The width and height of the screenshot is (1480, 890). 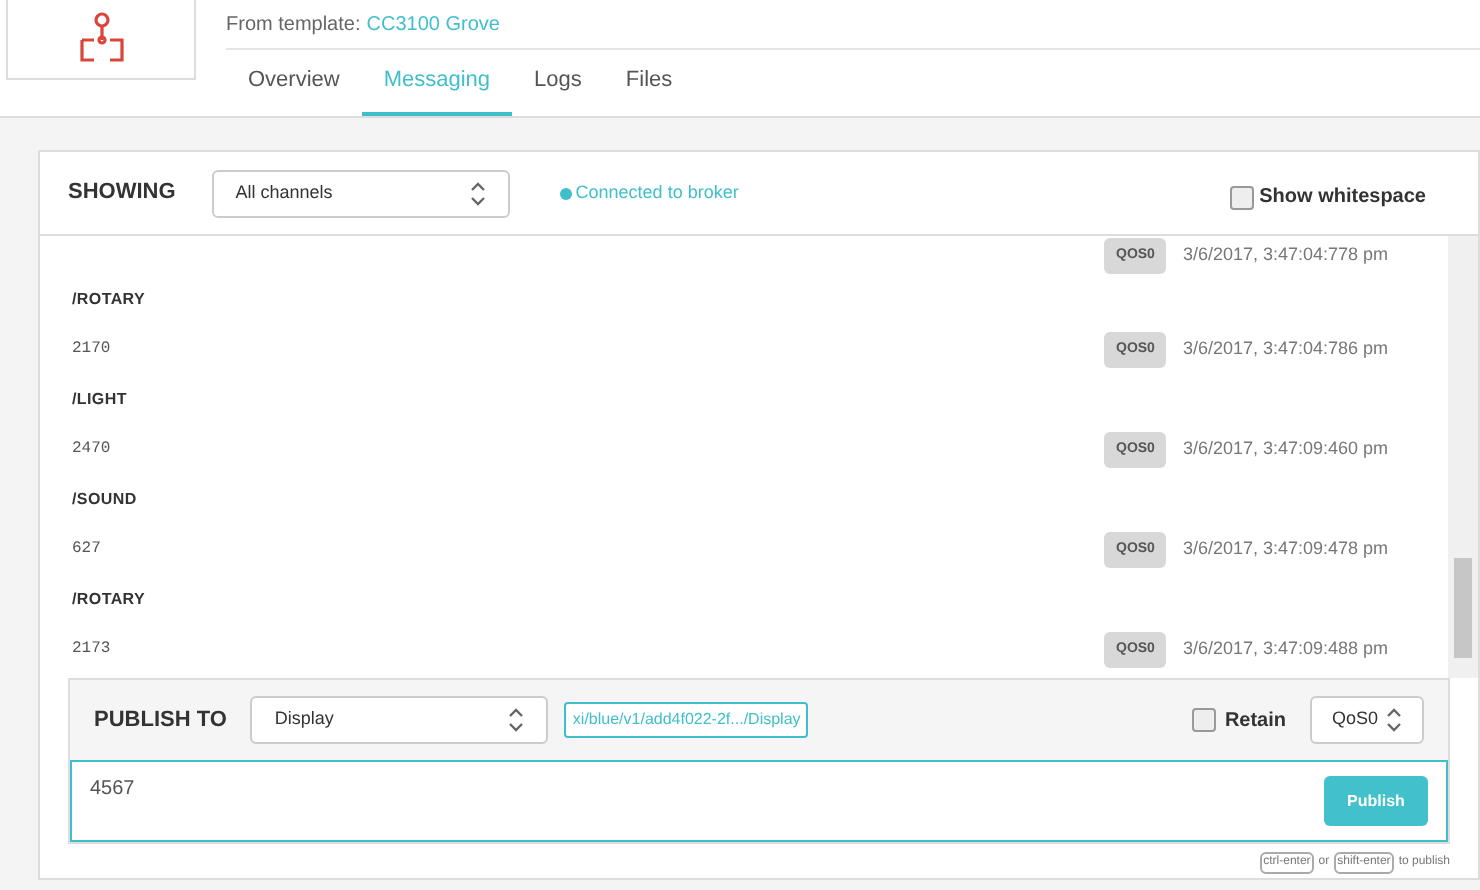 What do you see at coordinates (91, 350) in the screenshot?
I see `message-payload: 2170` at bounding box center [91, 350].